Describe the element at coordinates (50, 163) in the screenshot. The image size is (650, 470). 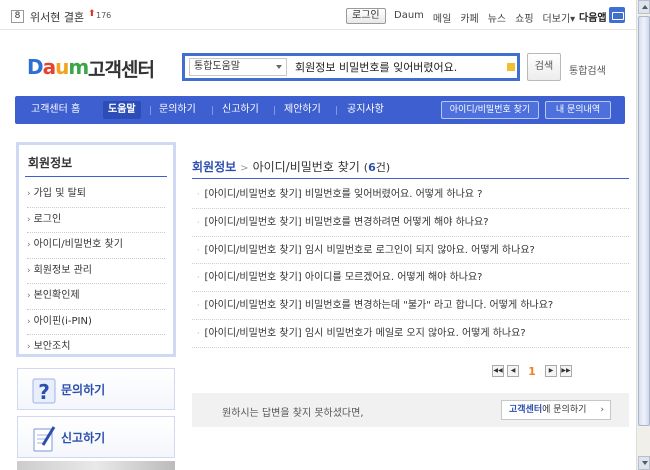
I see `sidebar-title: 회원정보` at that location.